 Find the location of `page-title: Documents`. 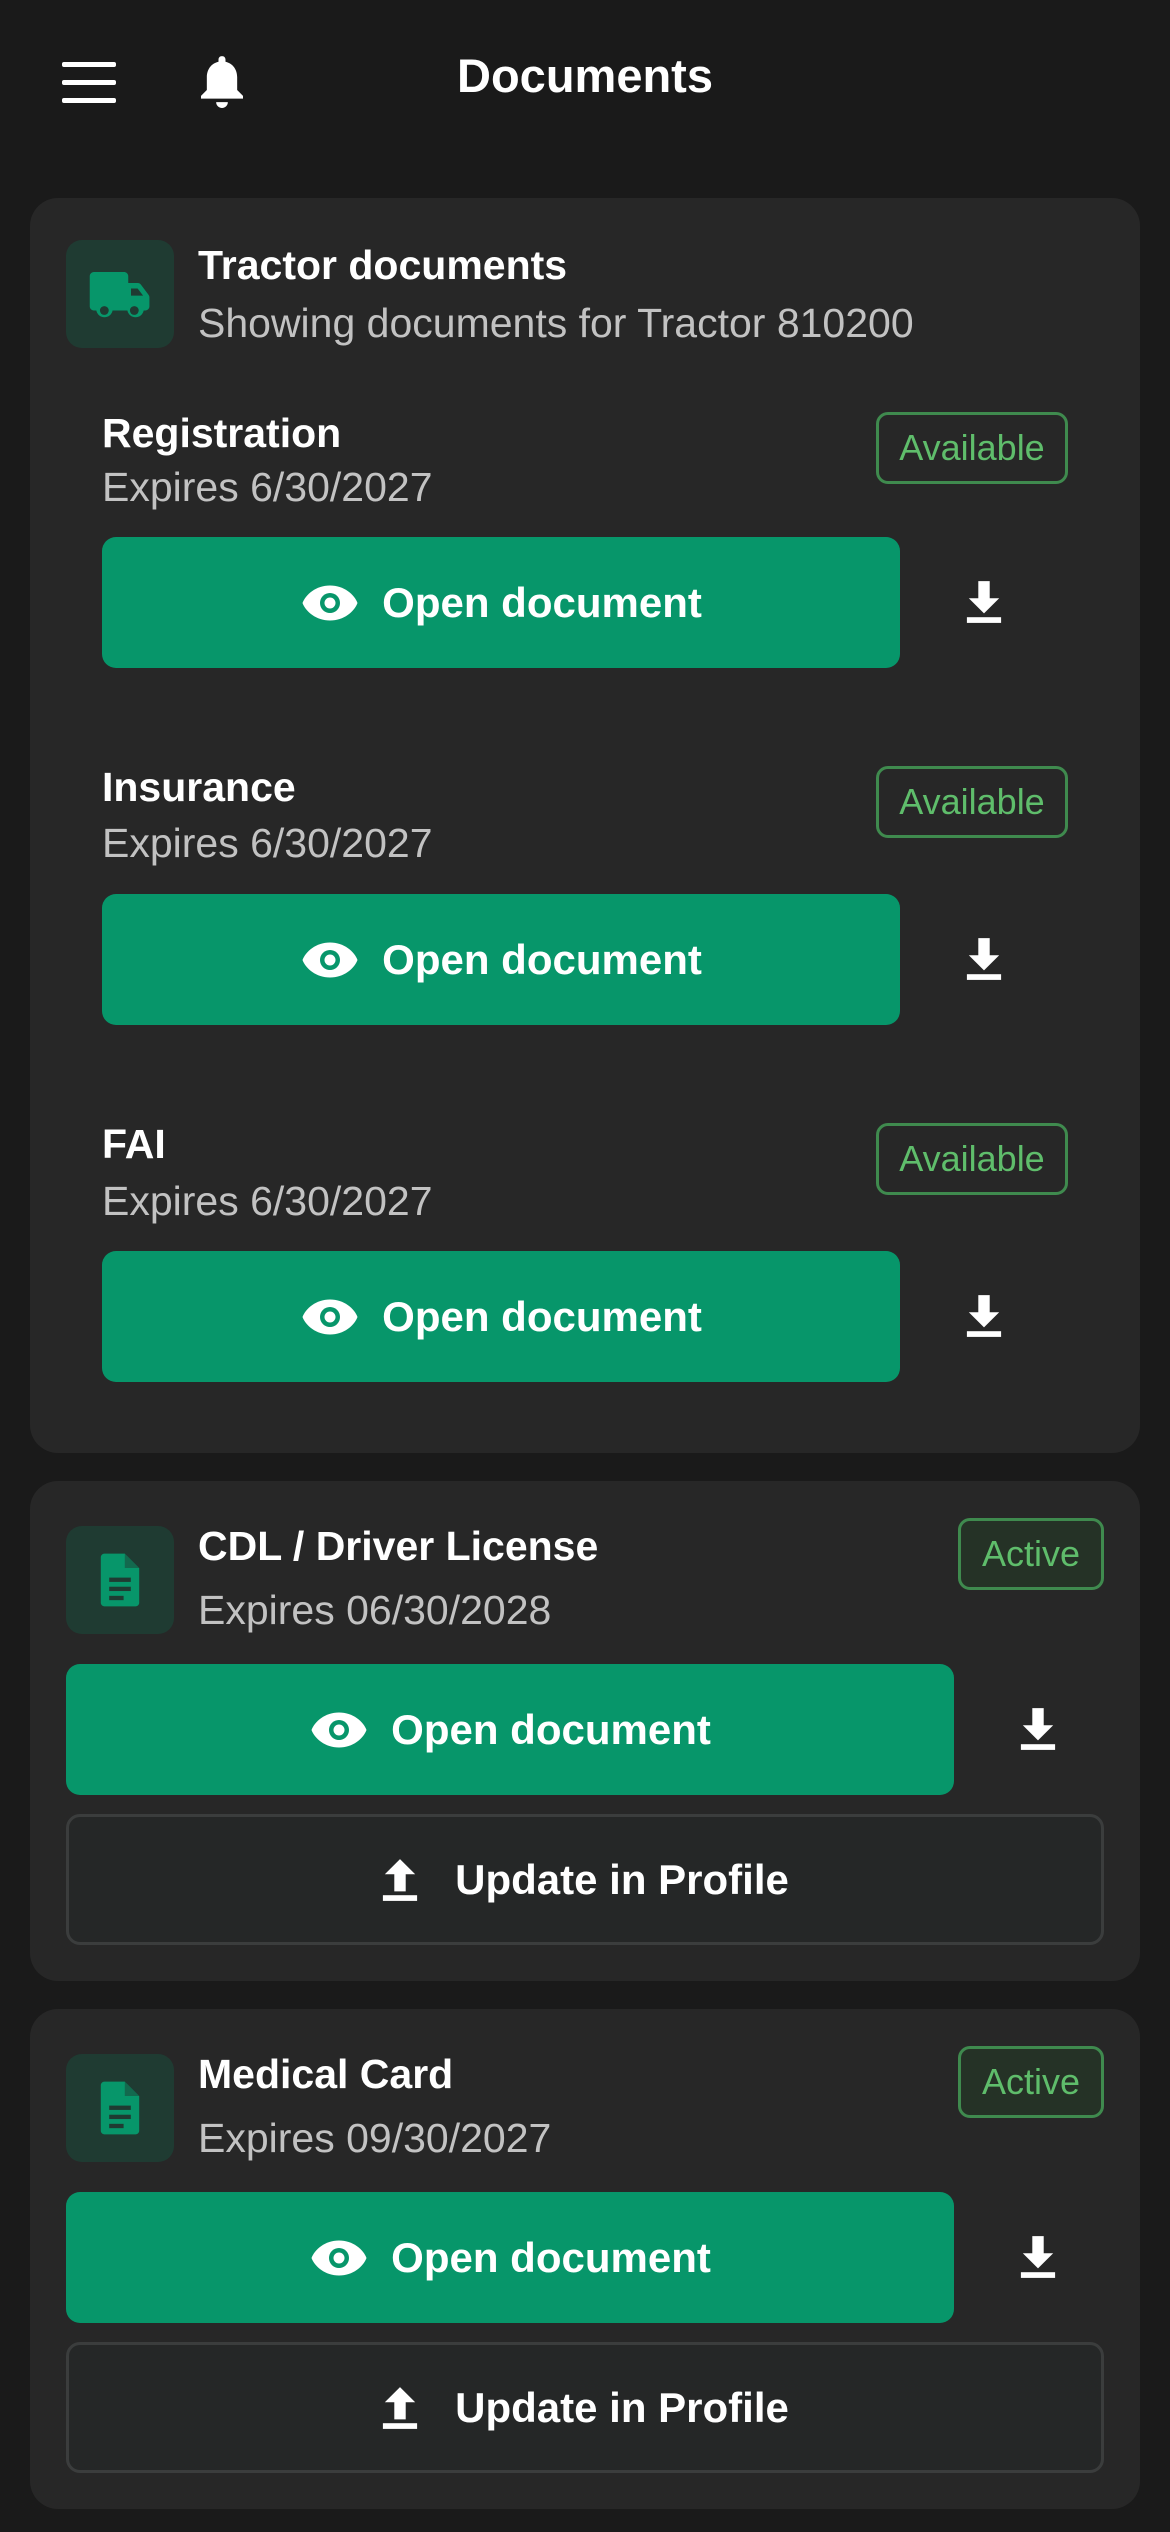

page-title: Documents is located at coordinates (585, 75).